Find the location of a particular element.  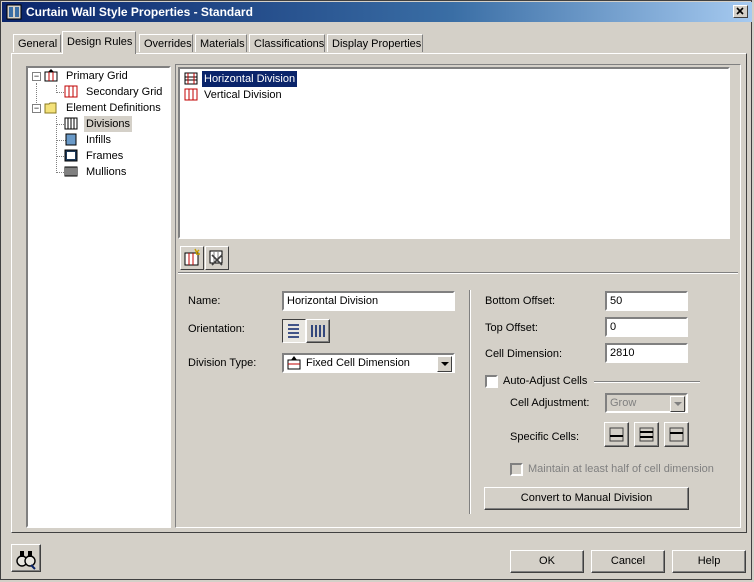

specific-cells-middle-button is located at coordinates (646, 434).